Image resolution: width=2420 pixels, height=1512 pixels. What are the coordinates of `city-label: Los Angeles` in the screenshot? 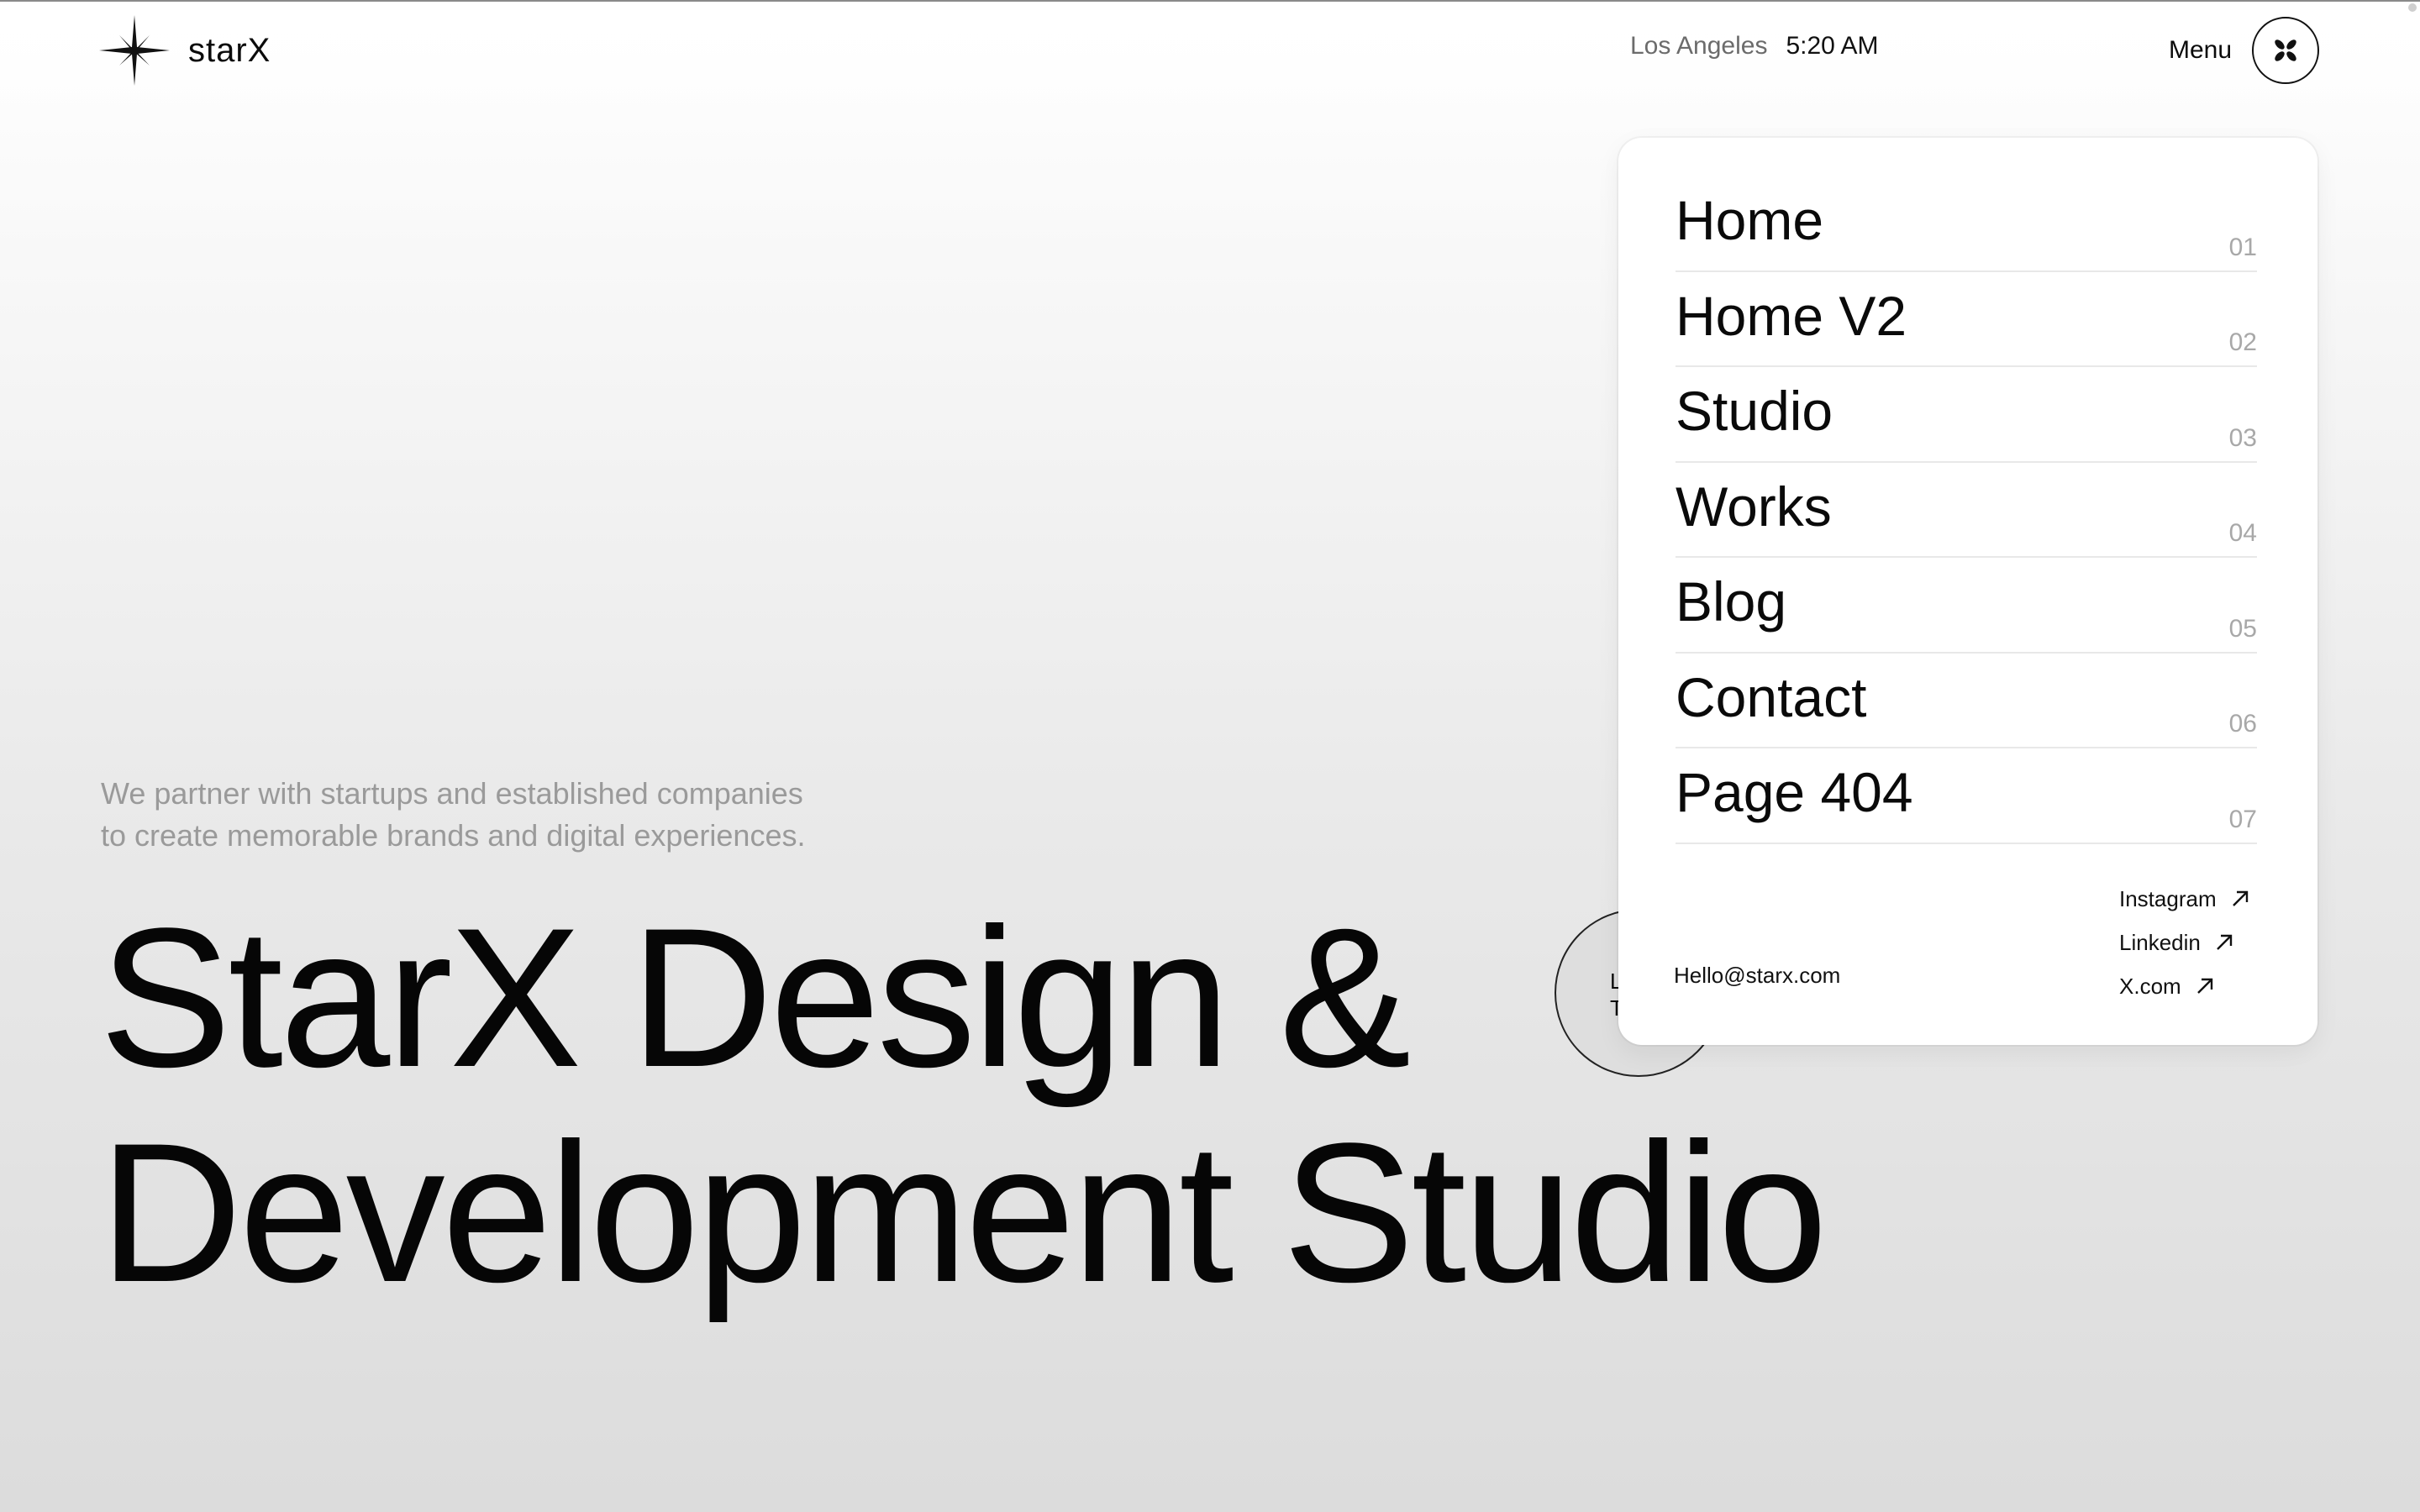 It's located at (1699, 46).